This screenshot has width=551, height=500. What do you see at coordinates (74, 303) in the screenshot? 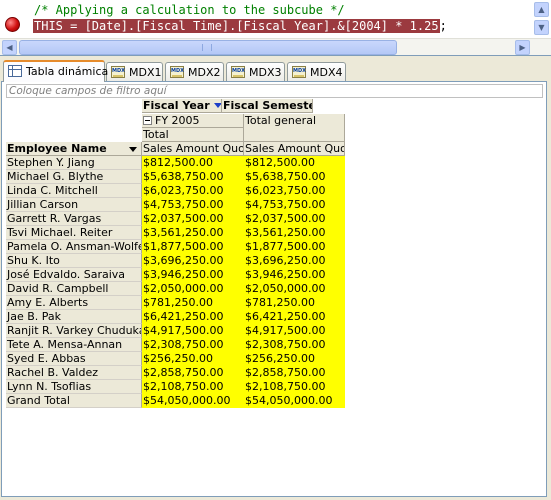
I see `row-header: Amy E. Alberts` at bounding box center [74, 303].